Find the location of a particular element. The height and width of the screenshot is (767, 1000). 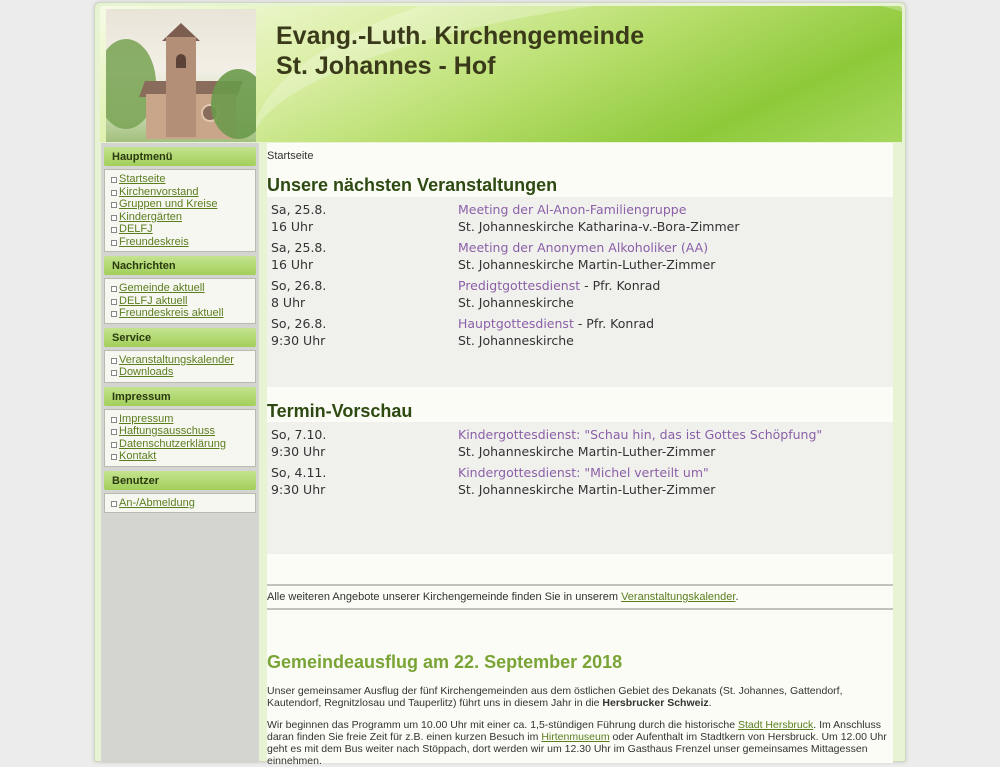

menu-heading: Service is located at coordinates (180, 337).